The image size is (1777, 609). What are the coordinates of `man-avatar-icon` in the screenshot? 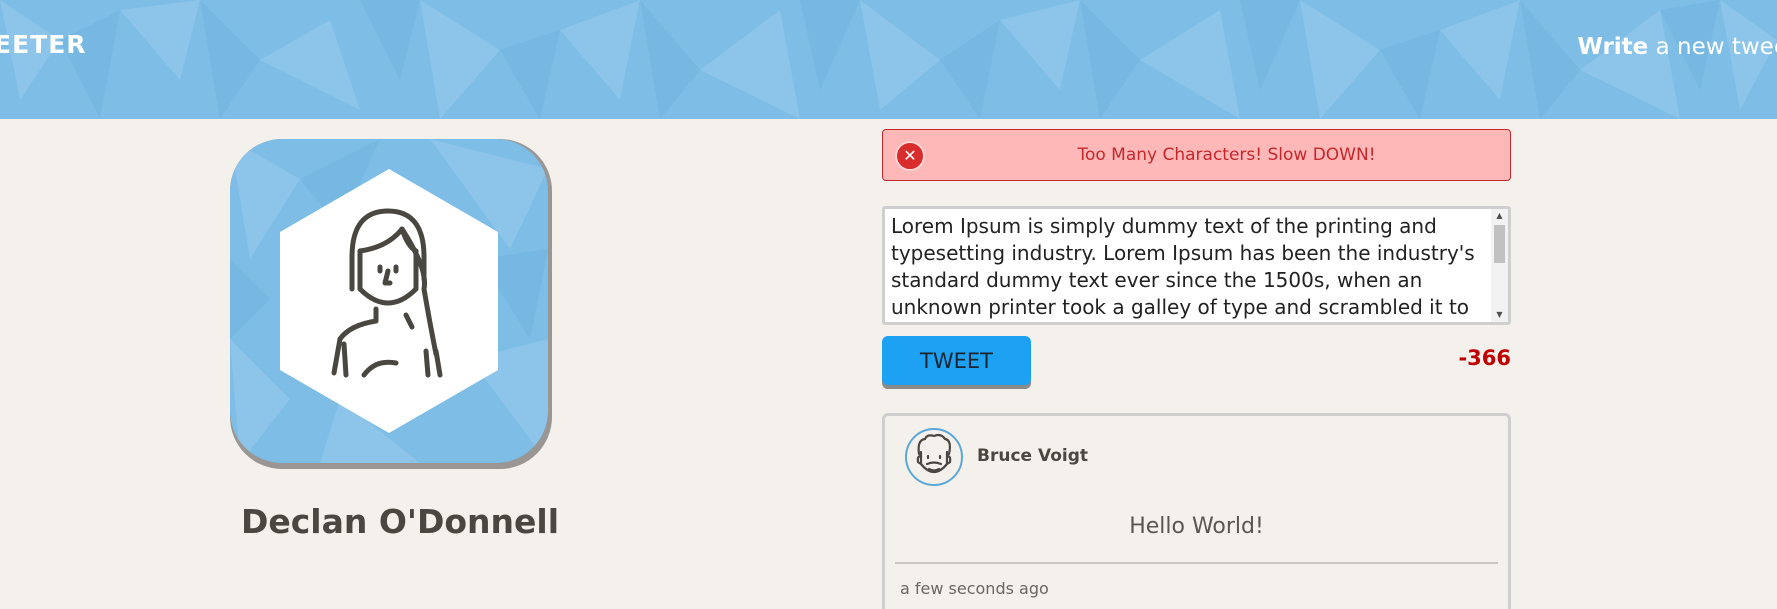 It's located at (934, 453).